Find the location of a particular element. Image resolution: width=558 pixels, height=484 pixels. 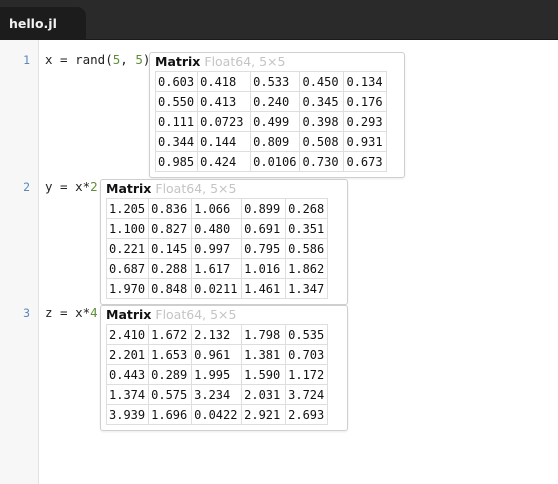

matrix-cell: 2.031 is located at coordinates (264, 394).